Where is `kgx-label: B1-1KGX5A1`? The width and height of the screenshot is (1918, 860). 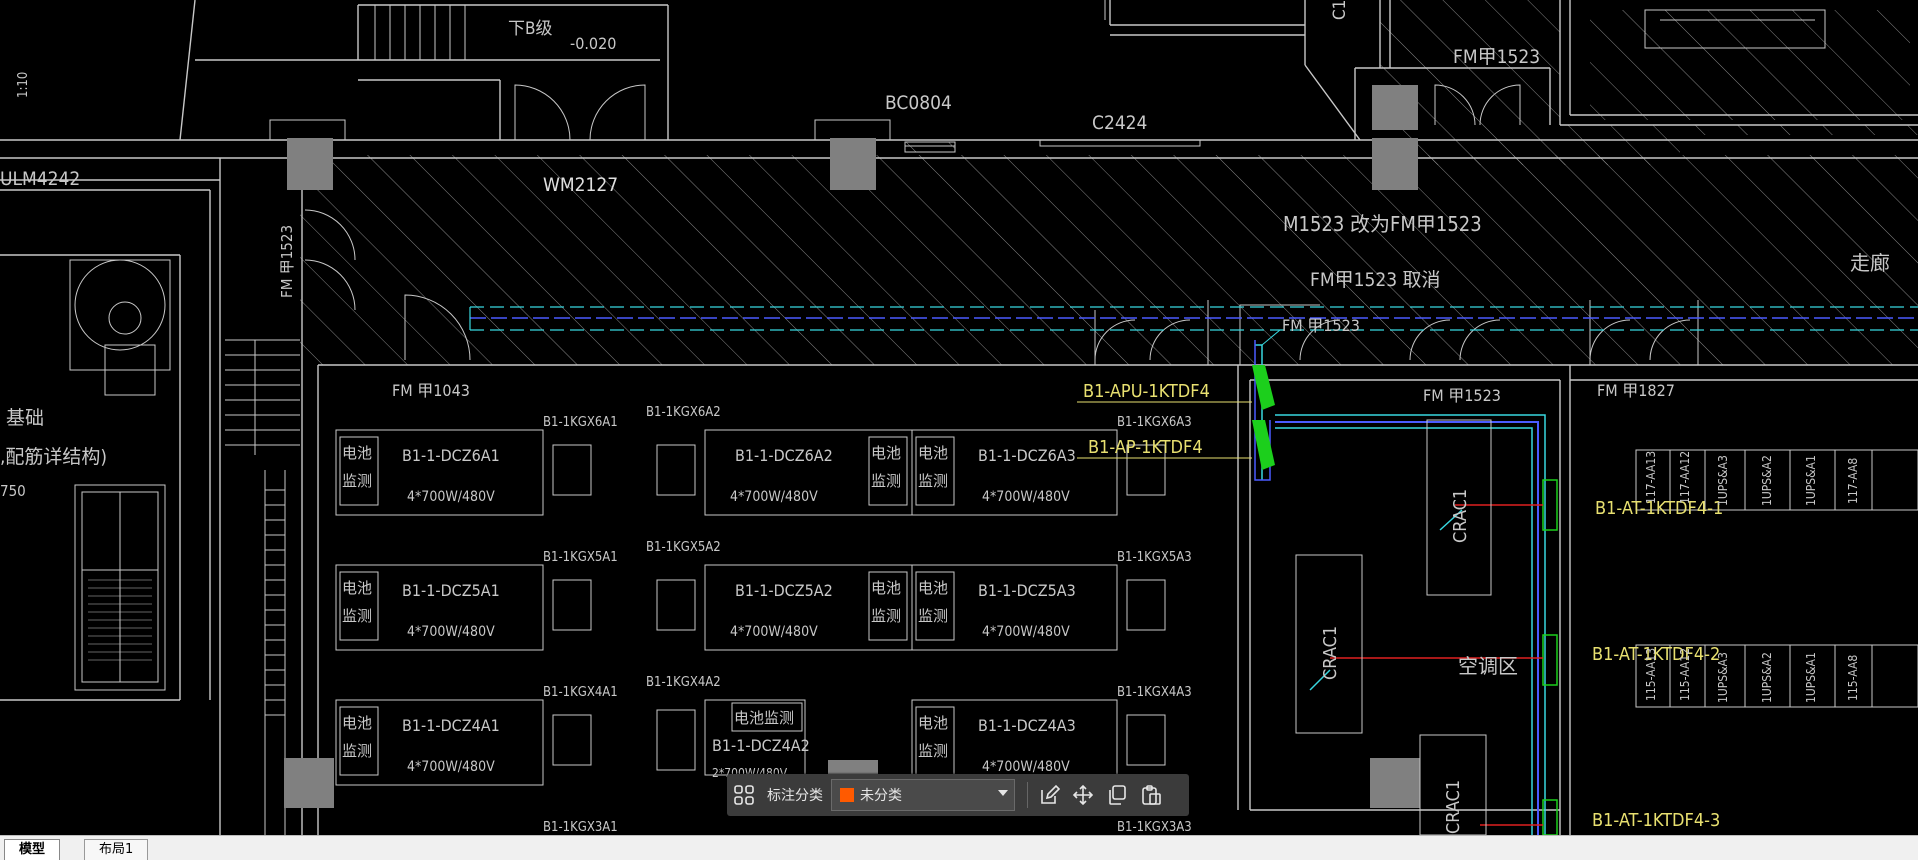 kgx-label: B1-1KGX5A1 is located at coordinates (580, 557).